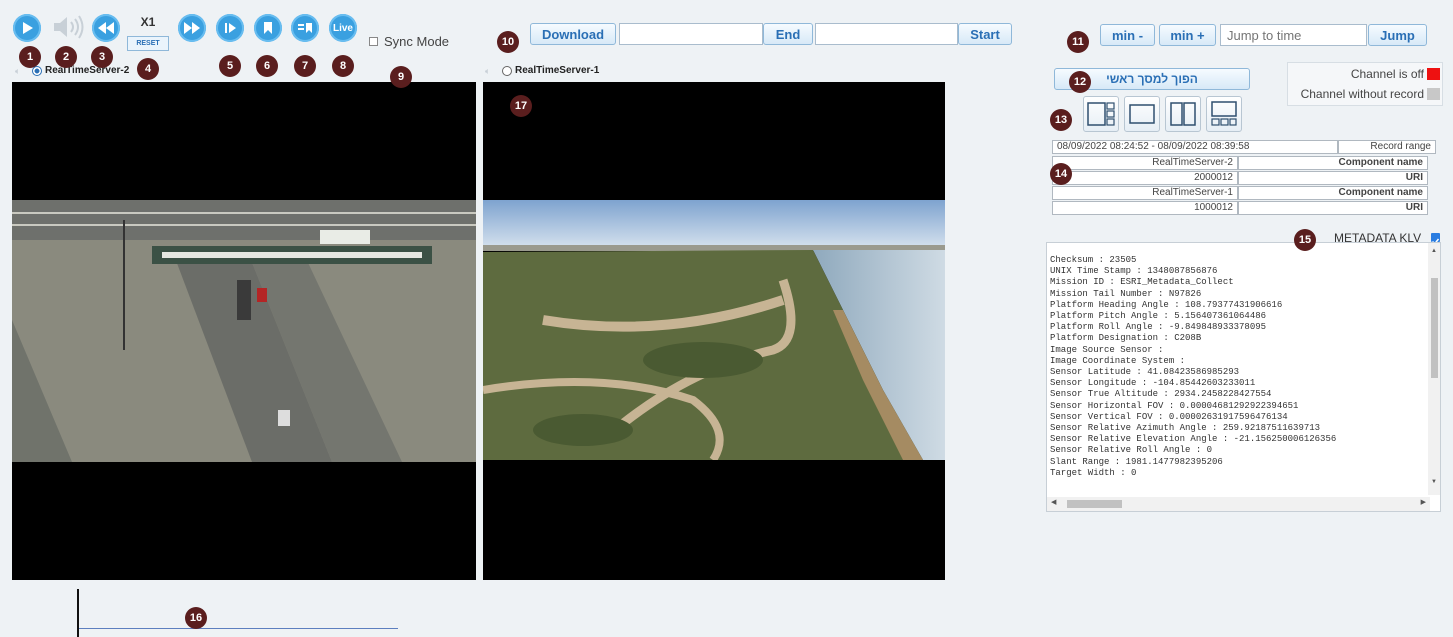  I want to click on sync-mode-label: Sync Mode, so click(417, 41).